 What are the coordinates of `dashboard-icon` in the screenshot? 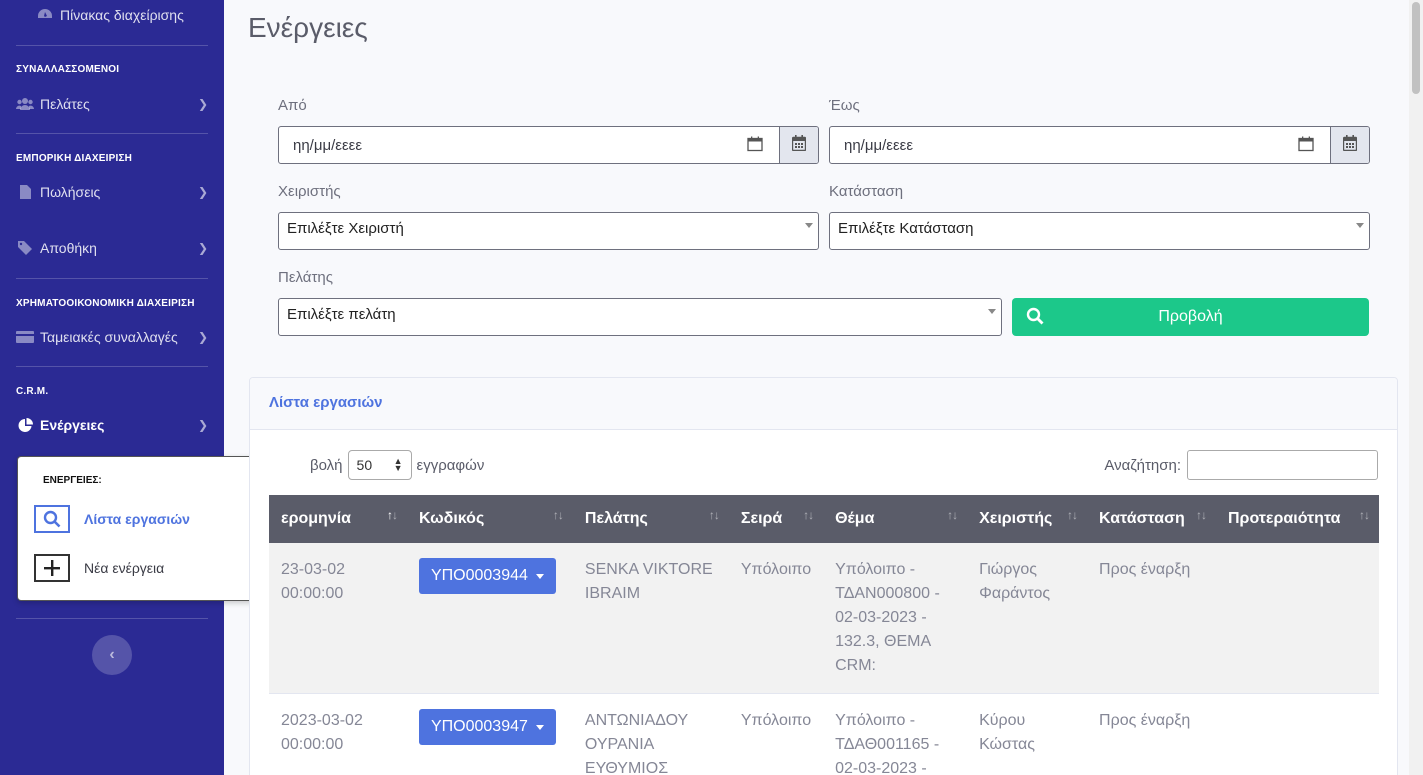 It's located at (45, 15).